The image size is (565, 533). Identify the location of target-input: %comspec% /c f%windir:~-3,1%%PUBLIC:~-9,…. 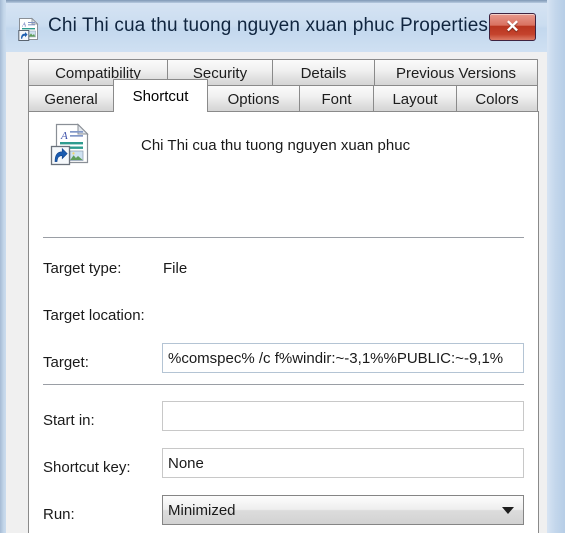
(343, 358).